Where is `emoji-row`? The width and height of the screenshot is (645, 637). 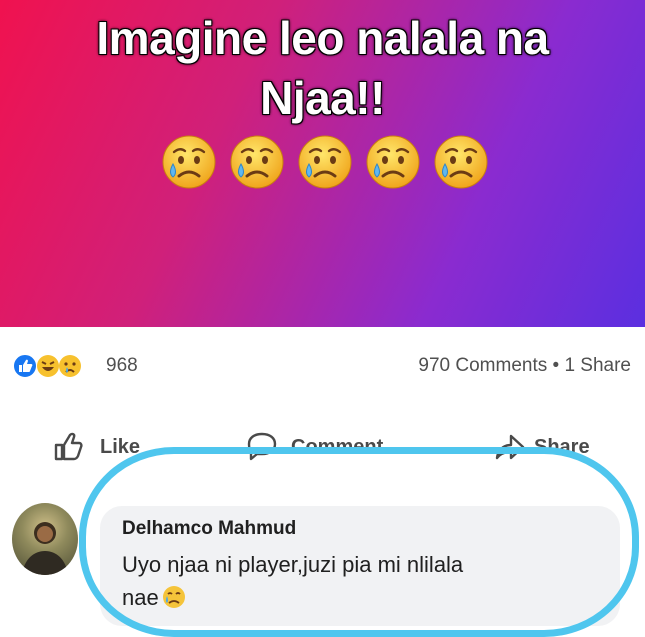 emoji-row is located at coordinates (325, 164).